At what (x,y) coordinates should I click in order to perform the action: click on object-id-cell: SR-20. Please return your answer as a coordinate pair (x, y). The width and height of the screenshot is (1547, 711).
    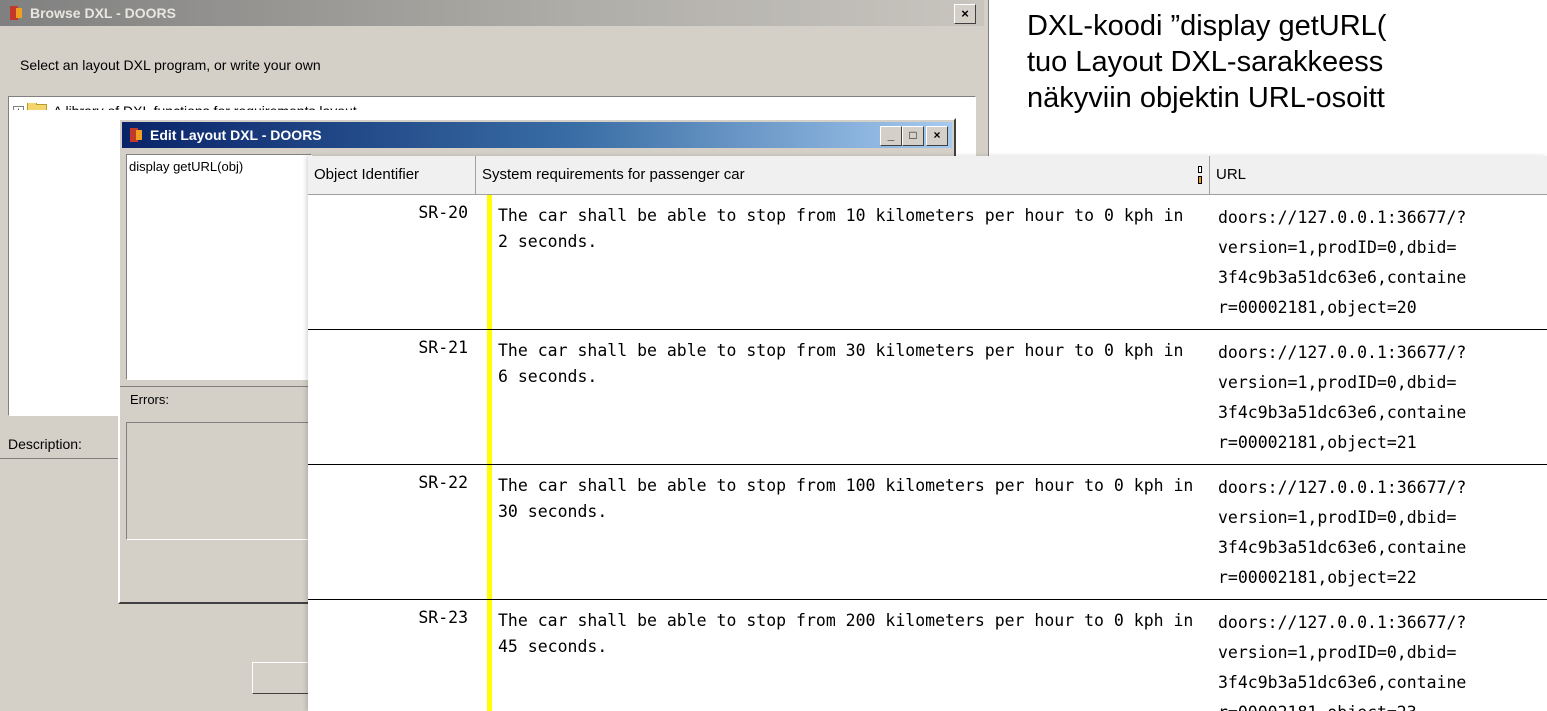
    Looking at the image, I should click on (443, 212).